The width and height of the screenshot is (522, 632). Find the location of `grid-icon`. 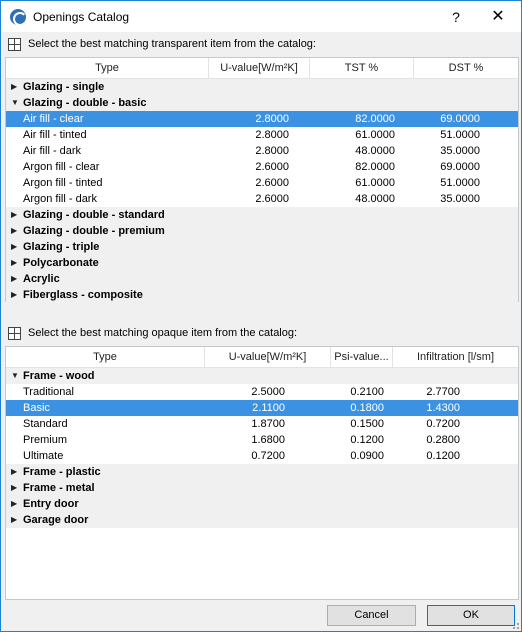

grid-icon is located at coordinates (14, 333).